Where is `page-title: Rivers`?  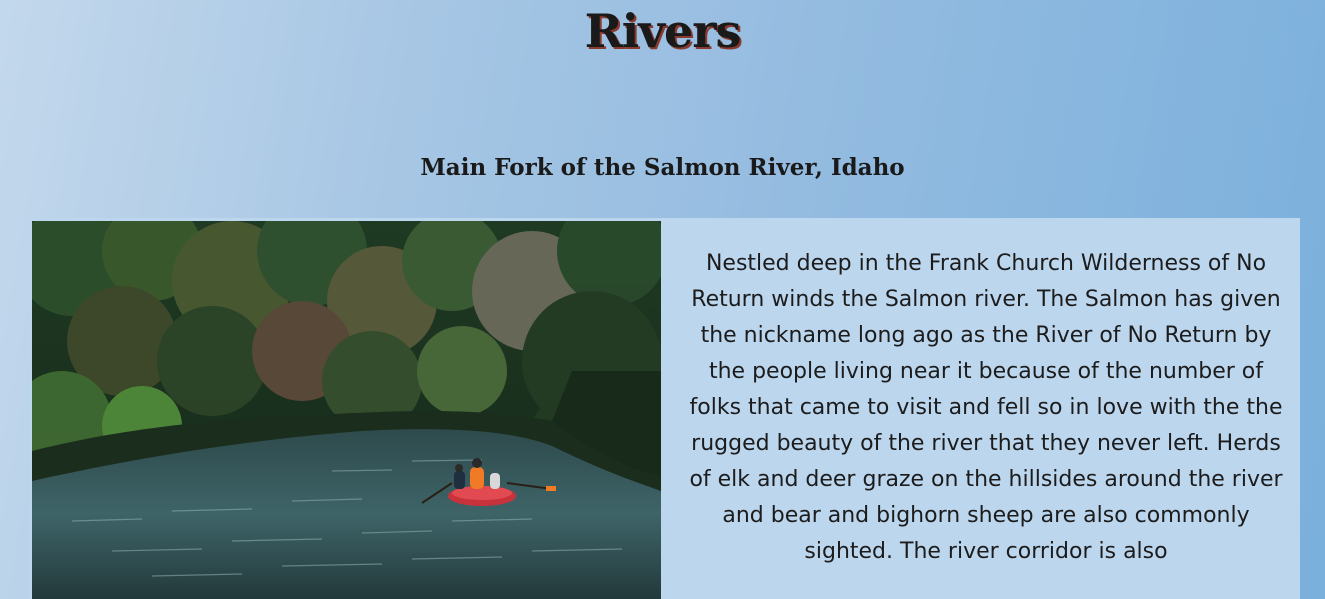 page-title: Rivers is located at coordinates (663, 31).